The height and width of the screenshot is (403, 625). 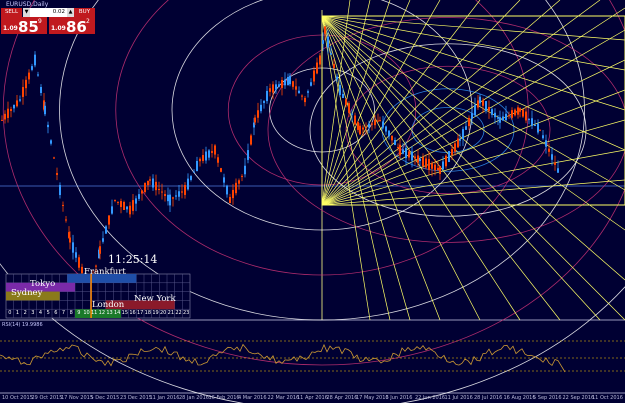 I want to click on chart-title: EURUSD,Daily, so click(x=27, y=4).